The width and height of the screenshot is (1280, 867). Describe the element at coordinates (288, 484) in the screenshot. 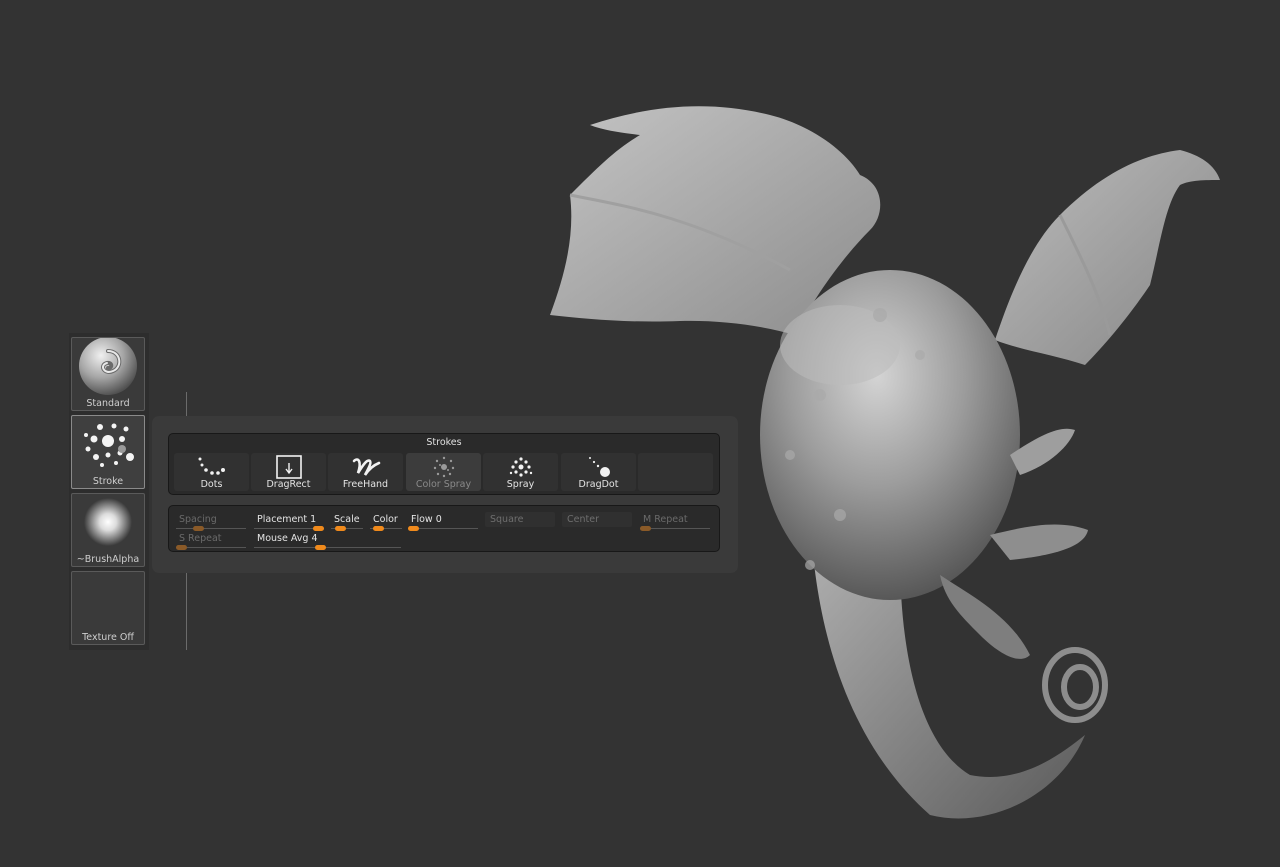

I see `stroke-dragrect-label: DragRect` at that location.